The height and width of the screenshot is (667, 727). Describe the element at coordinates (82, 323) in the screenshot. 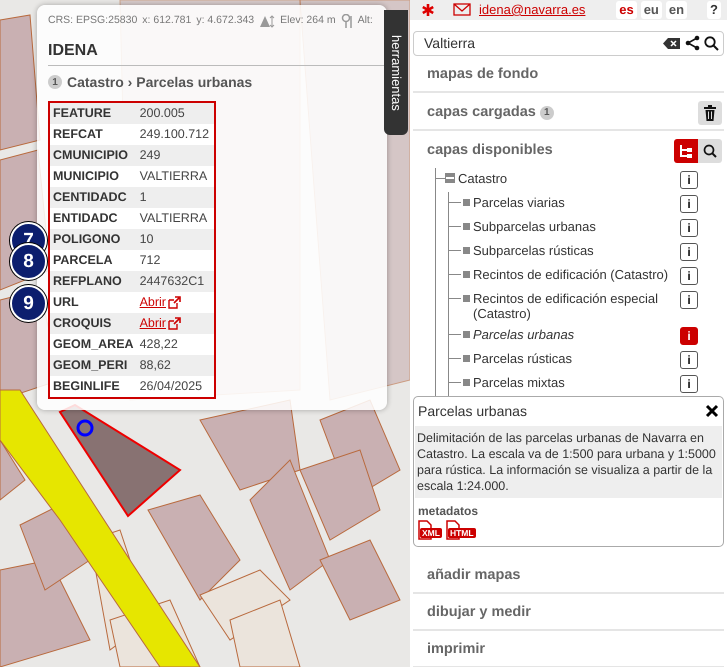

I see `attribute-name: CROQUIS` at that location.